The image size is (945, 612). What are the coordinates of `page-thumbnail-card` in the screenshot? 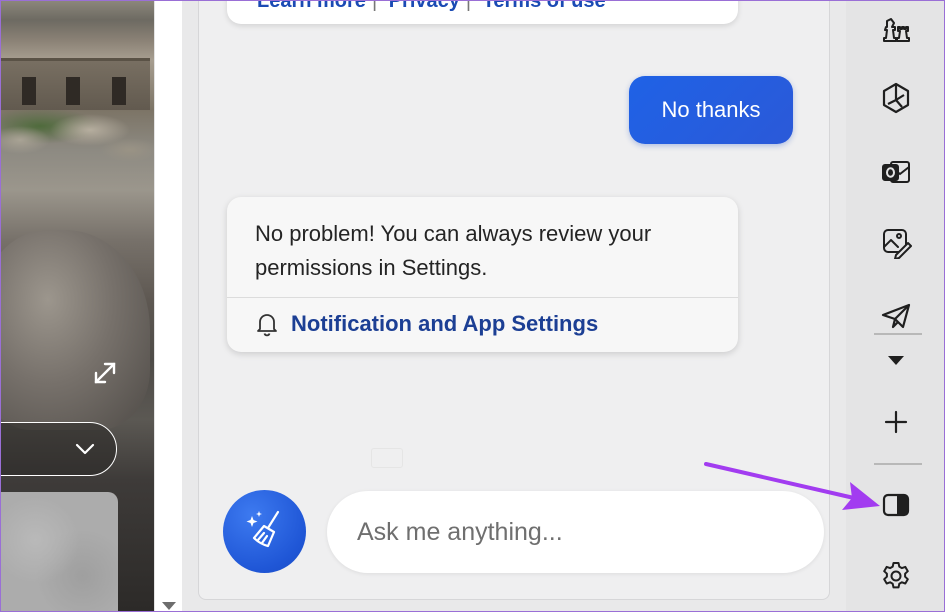 It's located at (59, 552).